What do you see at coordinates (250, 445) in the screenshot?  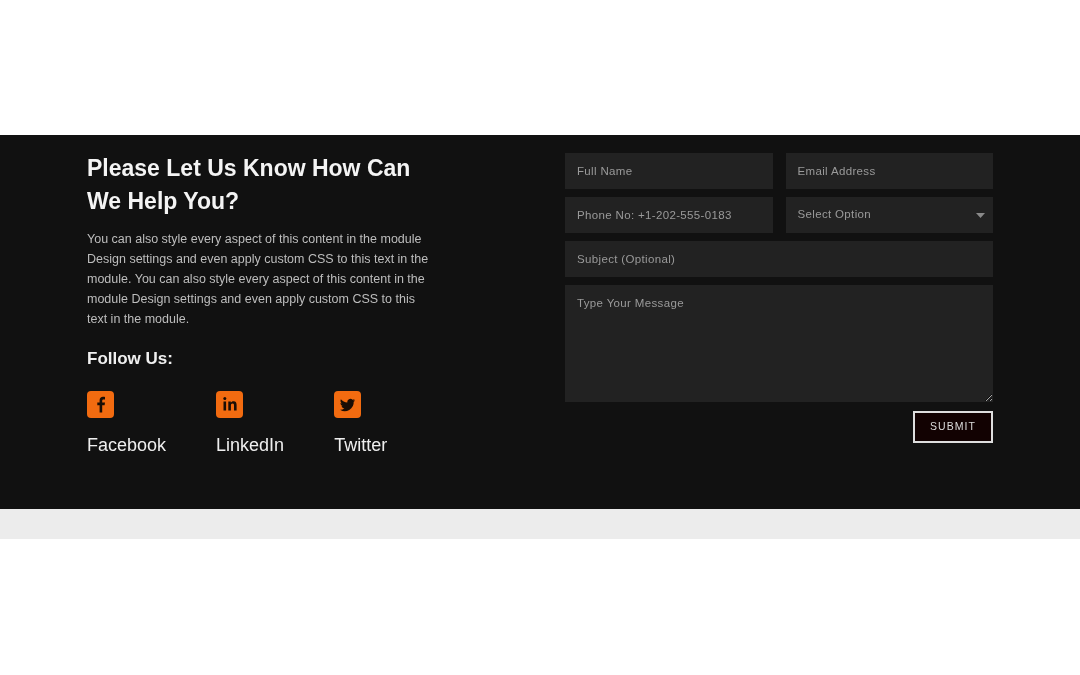 I see `social-link-label: LinkedIn` at bounding box center [250, 445].